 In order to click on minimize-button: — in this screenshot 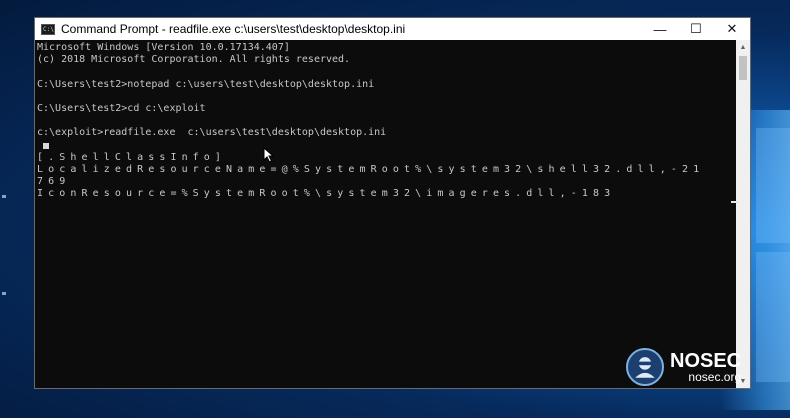, I will do `click(660, 29)`.